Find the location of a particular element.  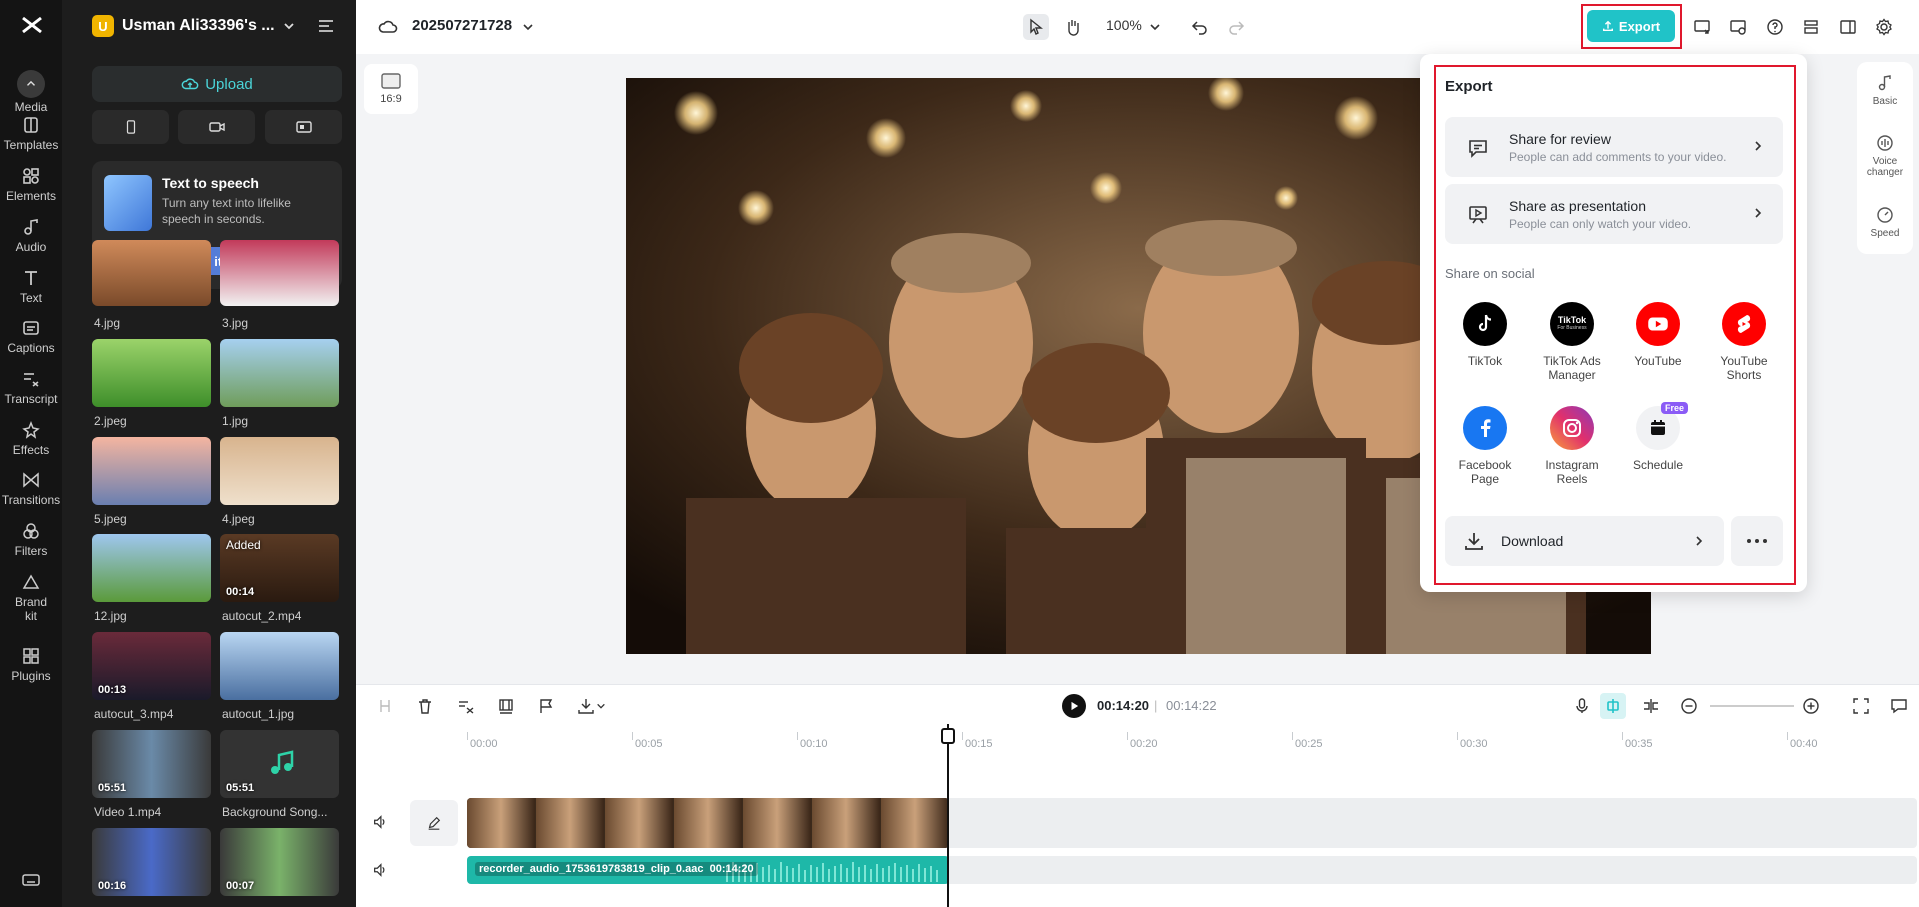

panel-menu-icon is located at coordinates (326, 26).